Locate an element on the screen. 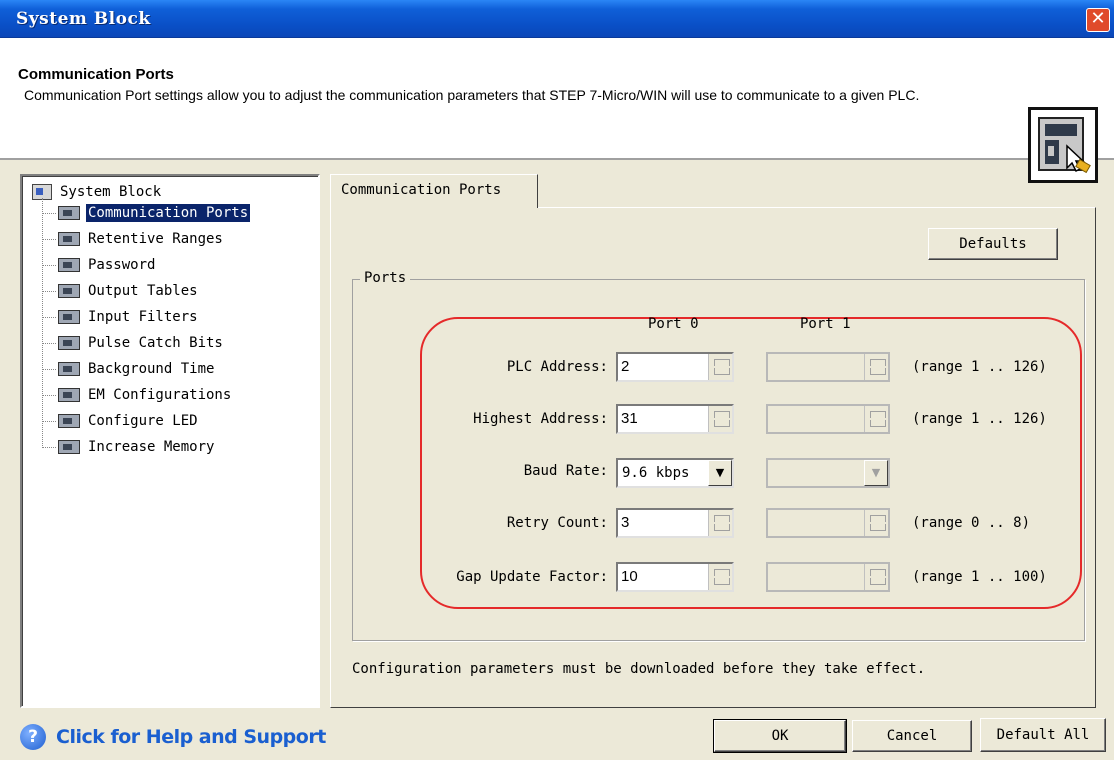 The width and height of the screenshot is (1114, 760). port0-highest-address-spinner: 31 is located at coordinates (675, 419).